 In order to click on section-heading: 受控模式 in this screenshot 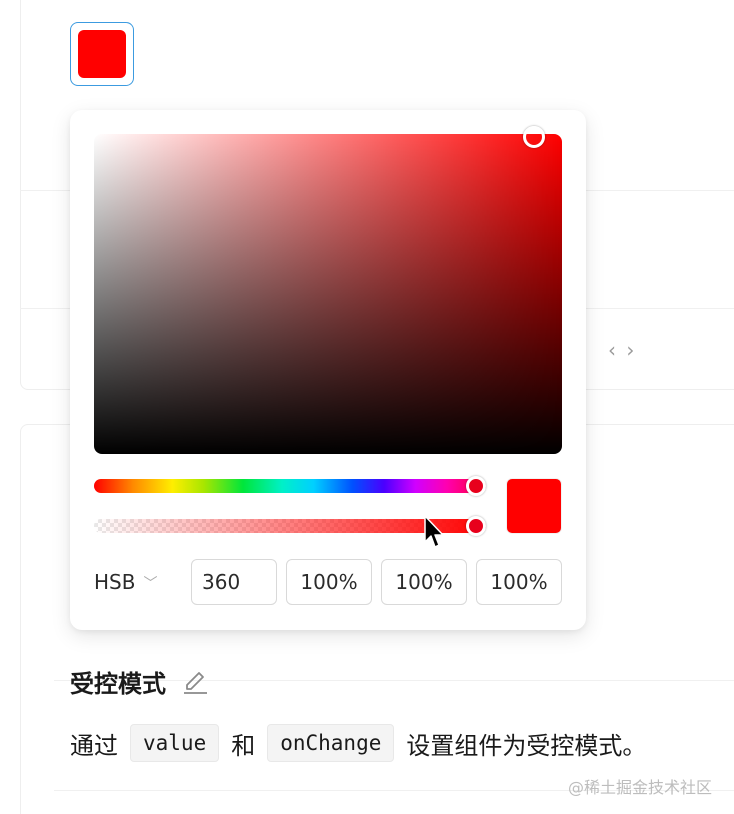, I will do `click(140, 681)`.